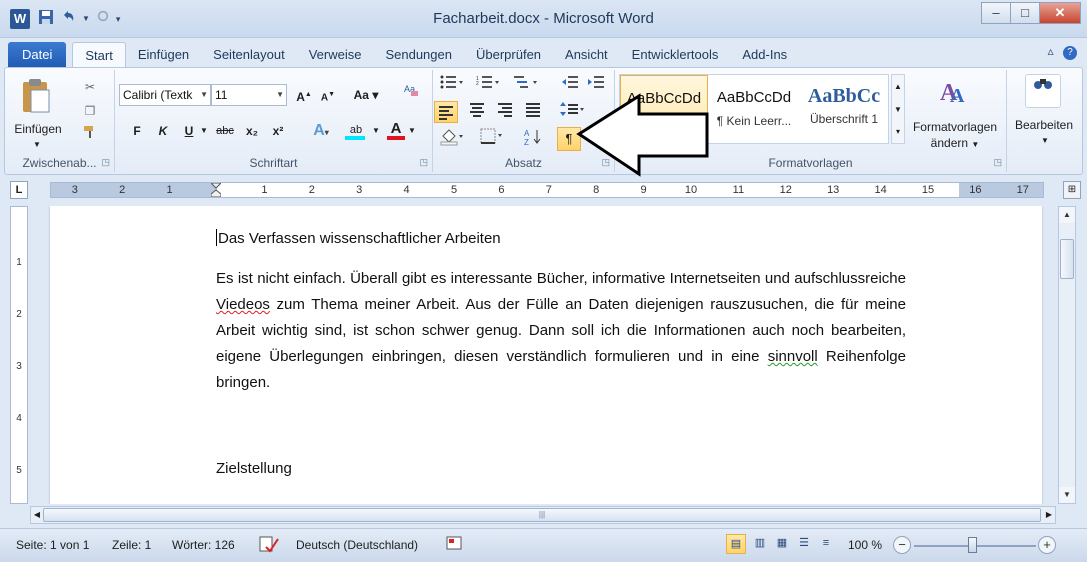 The width and height of the screenshot is (1087, 562). I want to click on grammar-error: sinnvoll, so click(793, 356).